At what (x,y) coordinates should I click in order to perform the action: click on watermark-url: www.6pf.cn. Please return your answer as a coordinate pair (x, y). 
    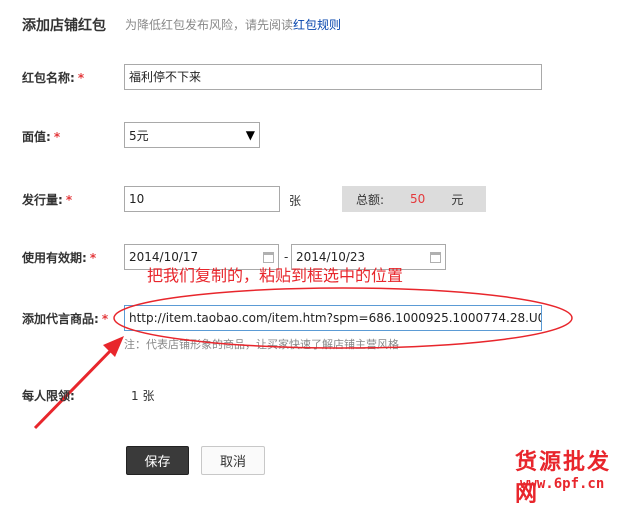
    Looking at the image, I should click on (562, 484).